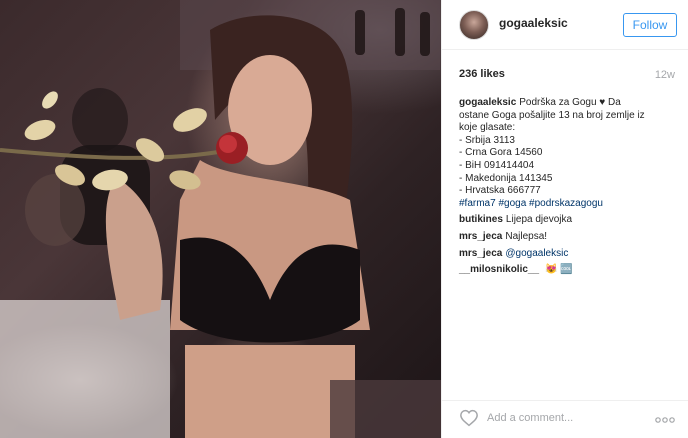 This screenshot has height=438, width=688. What do you see at coordinates (539, 220) in the screenshot?
I see `comment-text: Lijepa djevojka` at bounding box center [539, 220].